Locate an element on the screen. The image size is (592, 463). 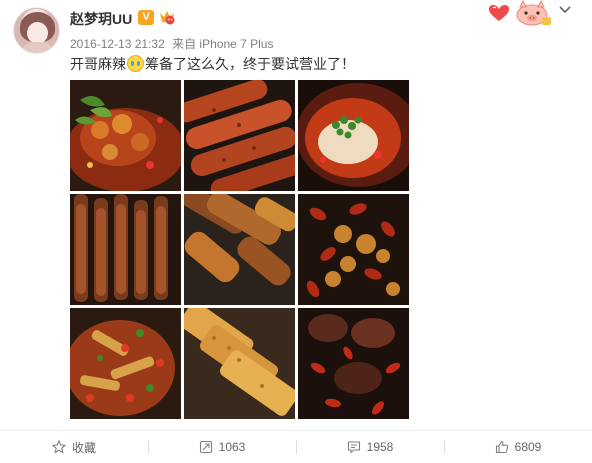
photo-grilled-tofu is located at coordinates (239, 363).